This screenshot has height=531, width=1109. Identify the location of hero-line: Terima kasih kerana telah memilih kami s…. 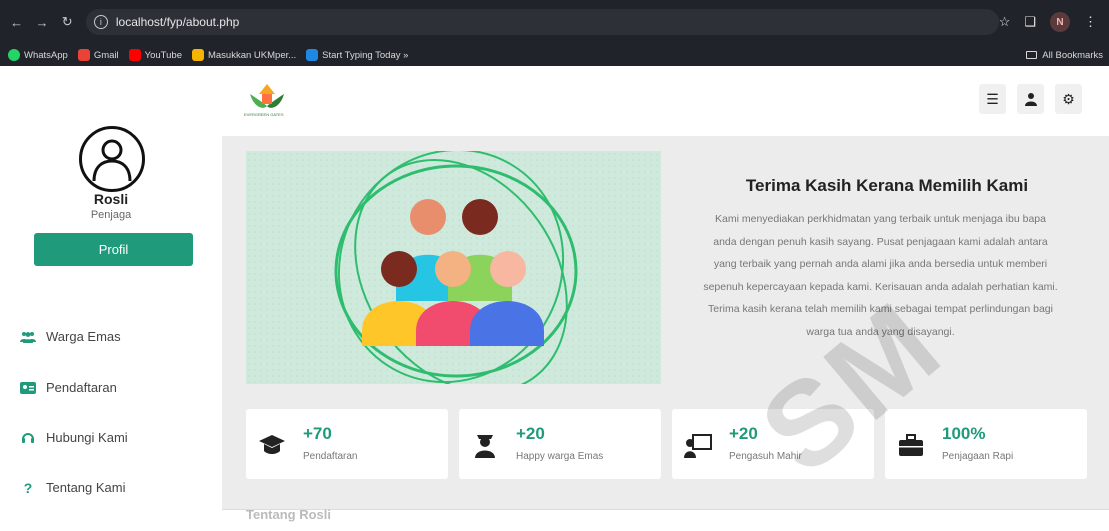
(880, 309).